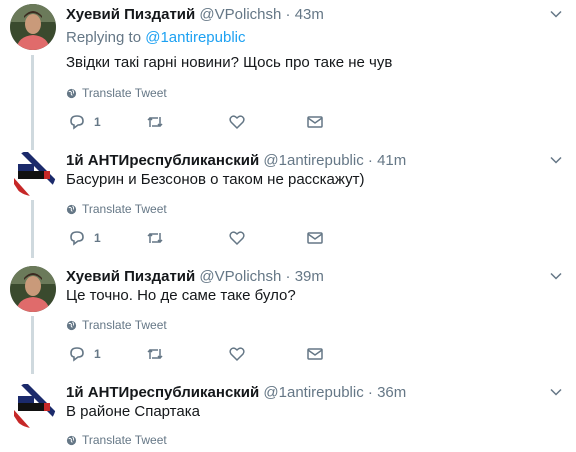 This screenshot has width=576, height=452. I want to click on tweet-header: Хуевий Пиздатий @VPolichsh · 43m, so click(195, 14).